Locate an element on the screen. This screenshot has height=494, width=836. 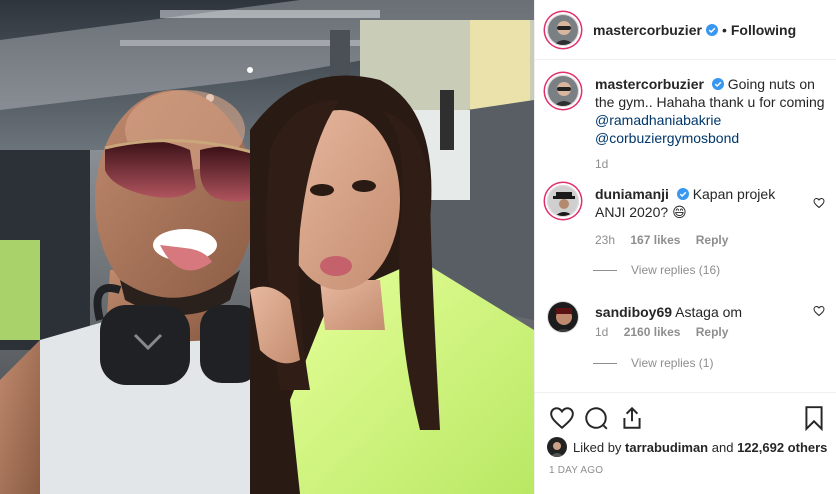
caption-username: mastercorbuzier is located at coordinates (649, 84).